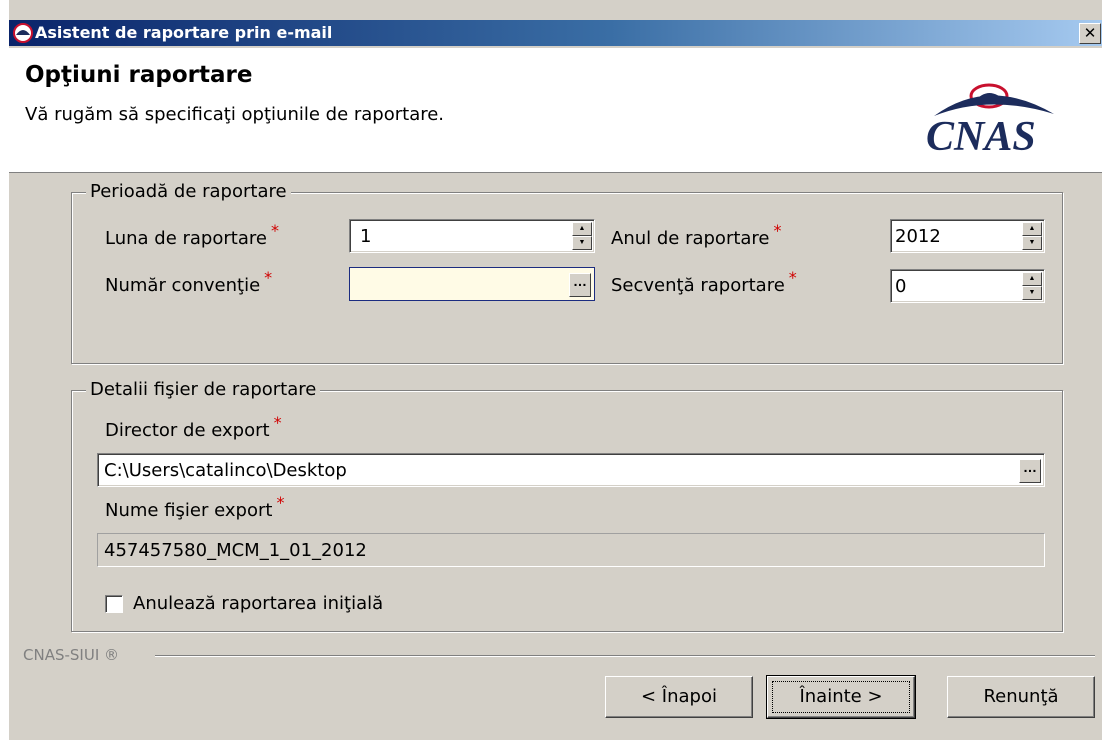 This screenshot has height=740, width=1102. I want to click on year-value: 2012, so click(918, 236).